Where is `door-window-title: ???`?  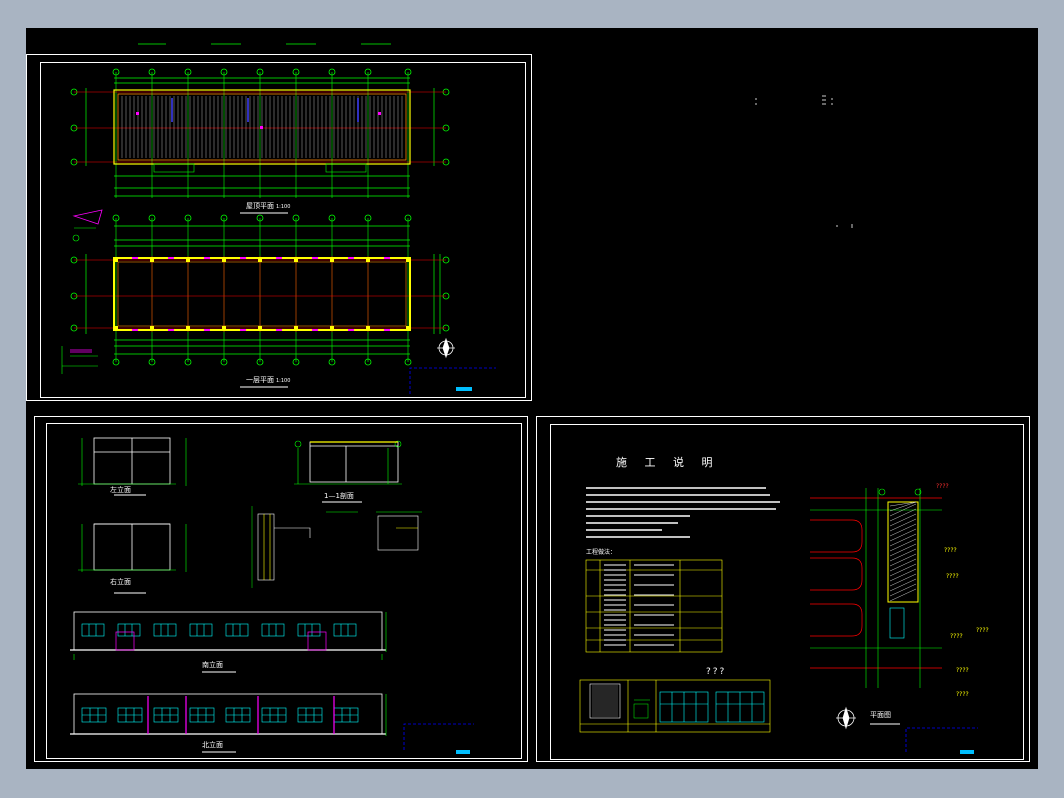
door-window-title: ??? is located at coordinates (716, 672).